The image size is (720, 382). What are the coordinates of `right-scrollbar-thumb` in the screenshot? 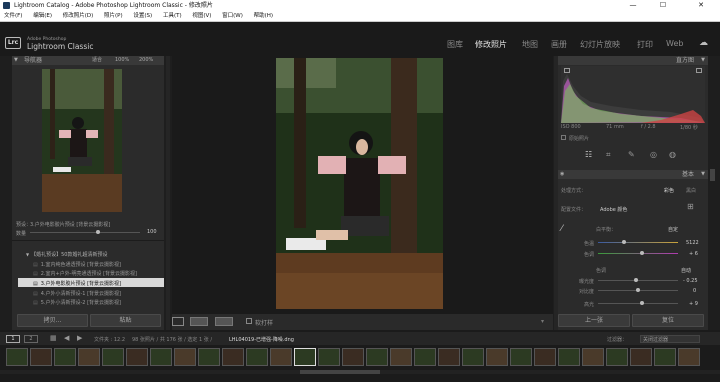 It's located at (712, 175).